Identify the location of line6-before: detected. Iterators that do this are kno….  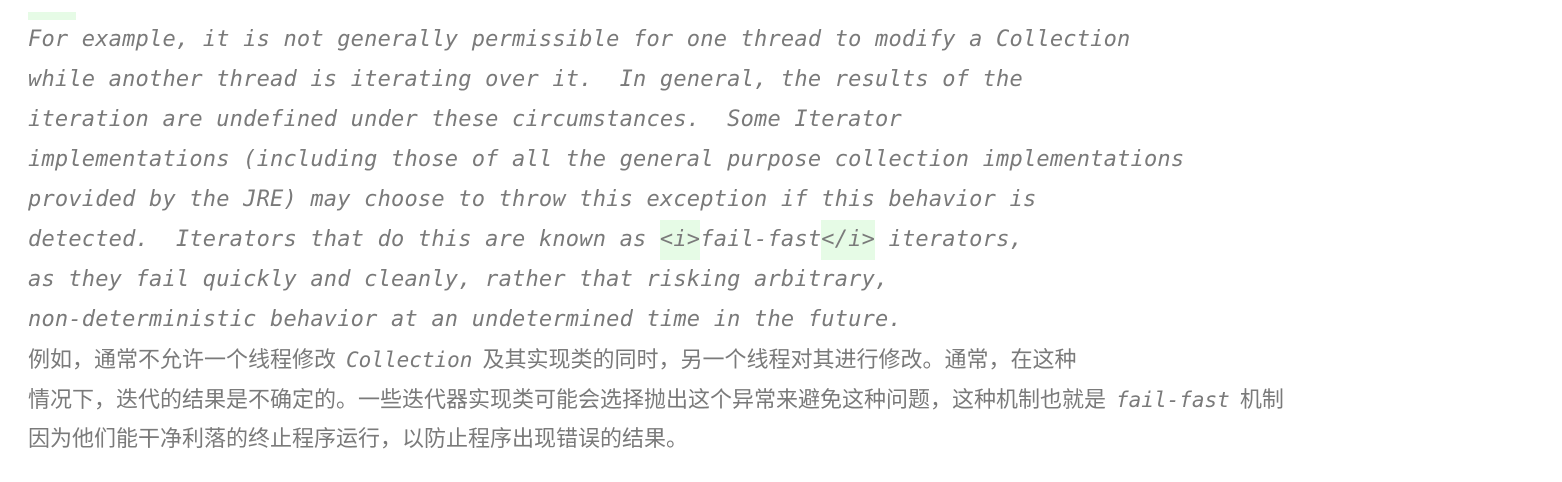
(344, 239).